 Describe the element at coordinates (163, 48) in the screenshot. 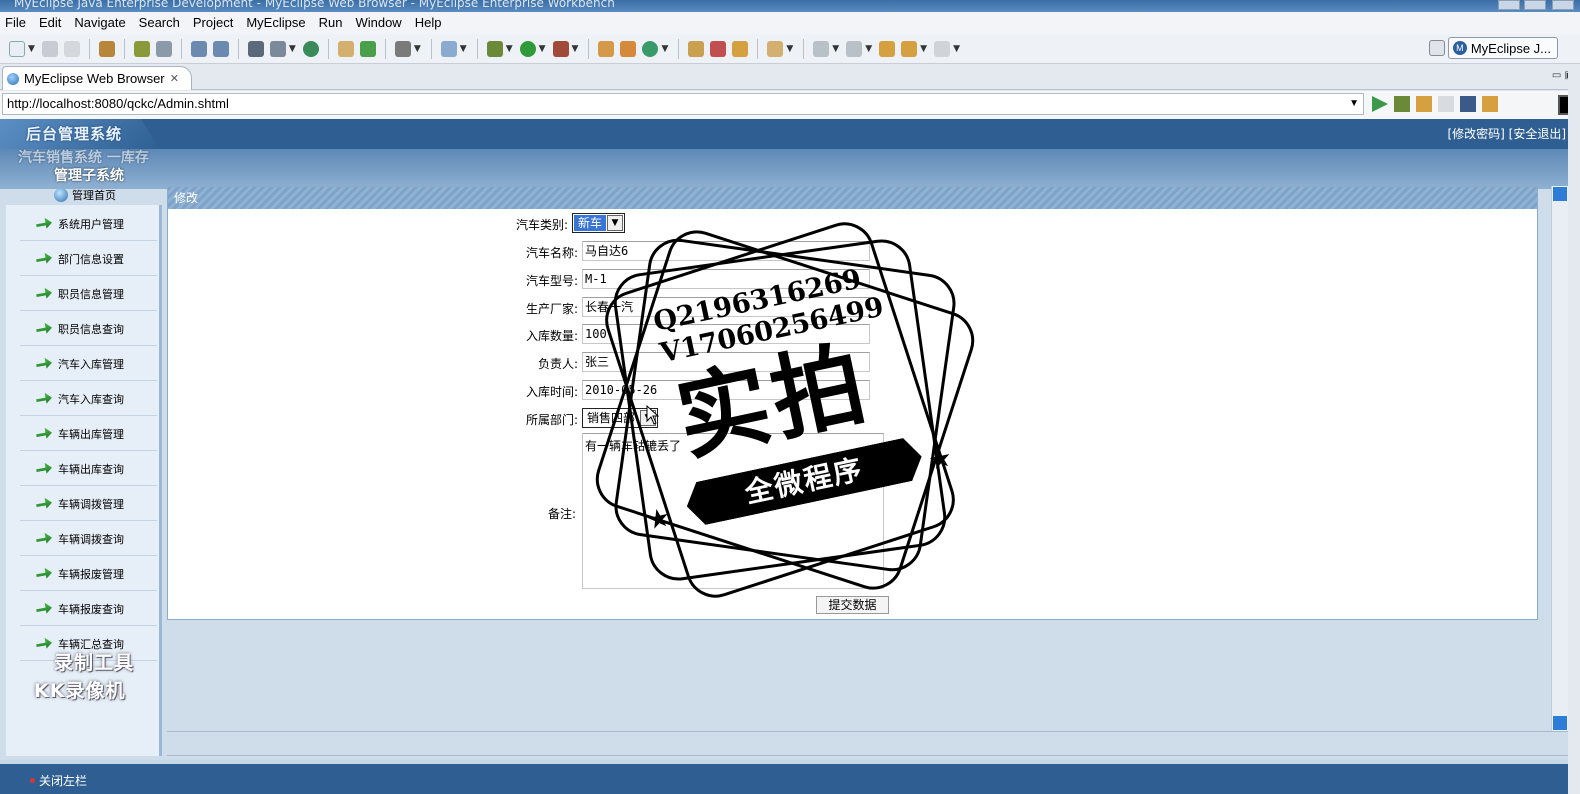

I see `robot-icon` at that location.